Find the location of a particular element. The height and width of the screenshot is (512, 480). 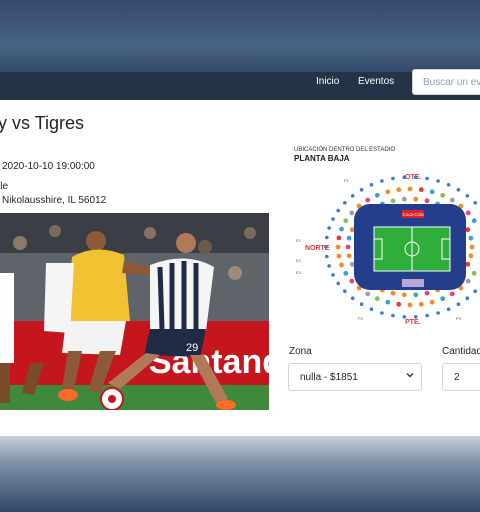

west-label: PTE. is located at coordinates (413, 322).